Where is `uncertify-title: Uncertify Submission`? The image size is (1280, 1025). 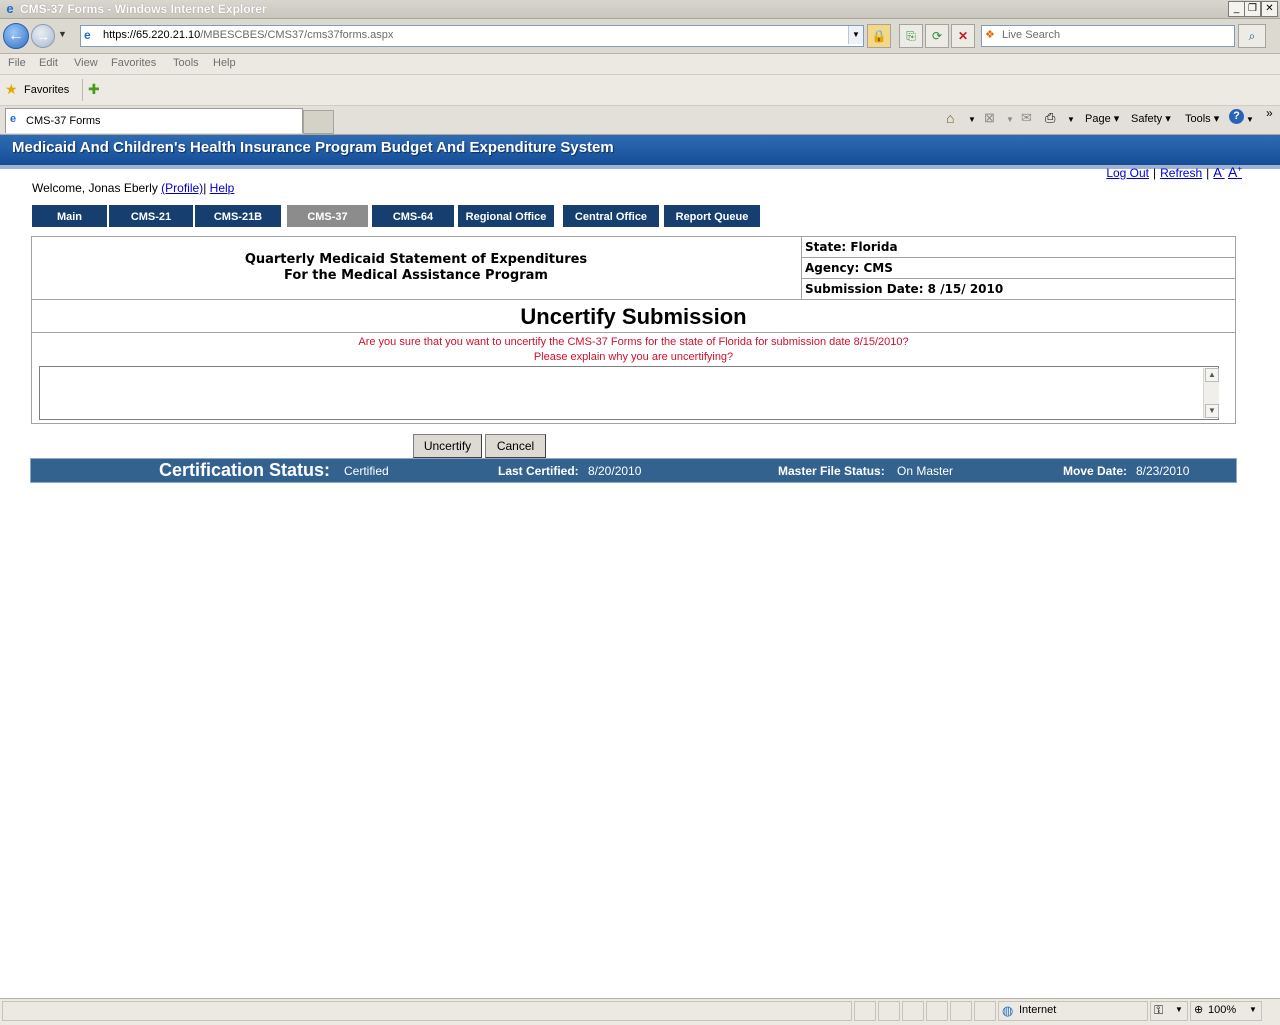
uncertify-title: Uncertify Submission is located at coordinates (633, 316).